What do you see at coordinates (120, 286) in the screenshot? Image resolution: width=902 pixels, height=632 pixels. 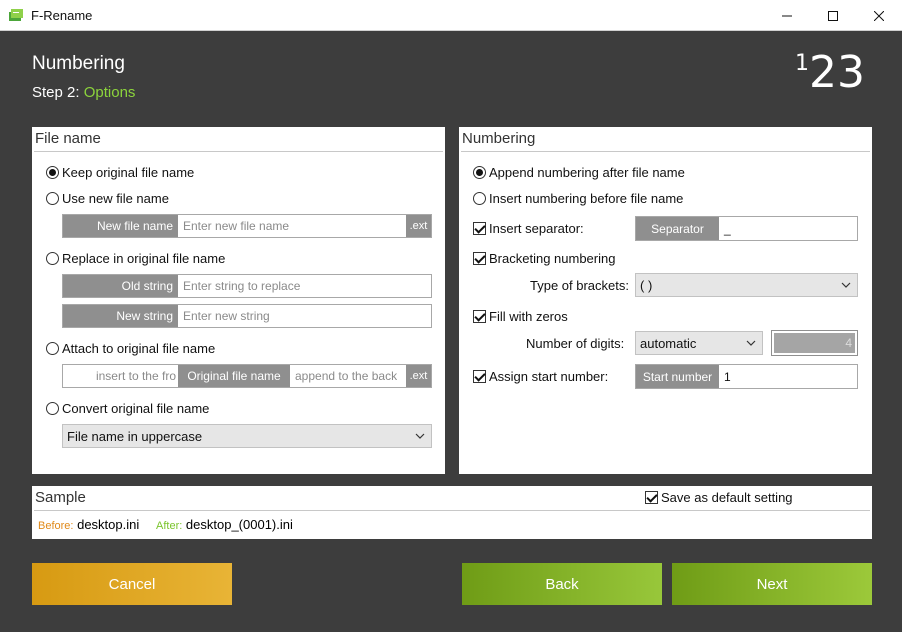 I see `old-string-label: Old string` at bounding box center [120, 286].